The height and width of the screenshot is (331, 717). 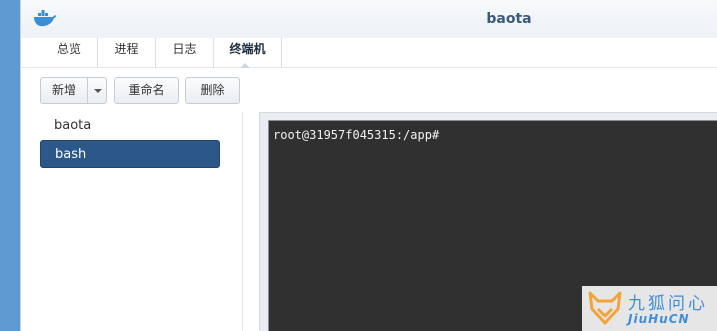 I want to click on title-bar: baota, so click(x=369, y=19).